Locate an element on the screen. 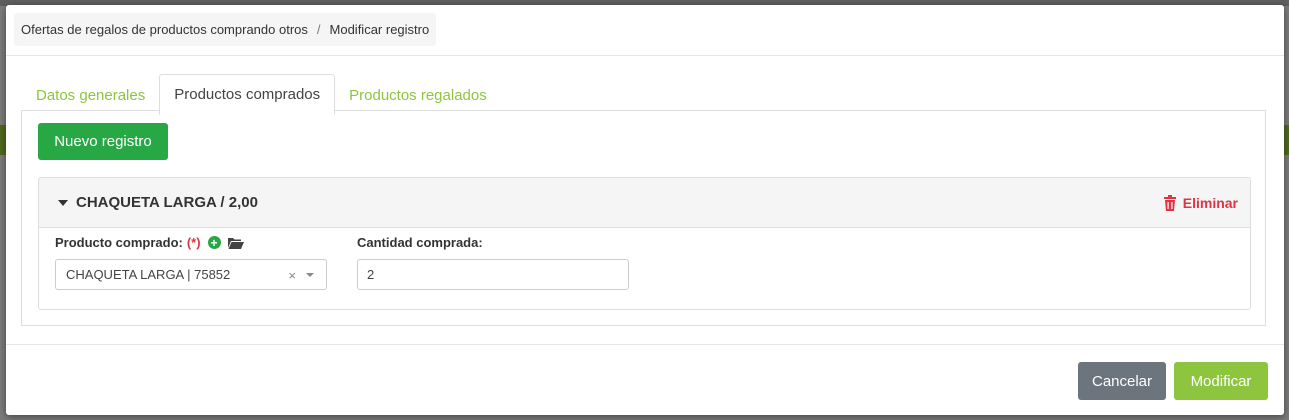 Image resolution: width=1289 pixels, height=420 pixels. clear-selection-icon: × is located at coordinates (292, 275).